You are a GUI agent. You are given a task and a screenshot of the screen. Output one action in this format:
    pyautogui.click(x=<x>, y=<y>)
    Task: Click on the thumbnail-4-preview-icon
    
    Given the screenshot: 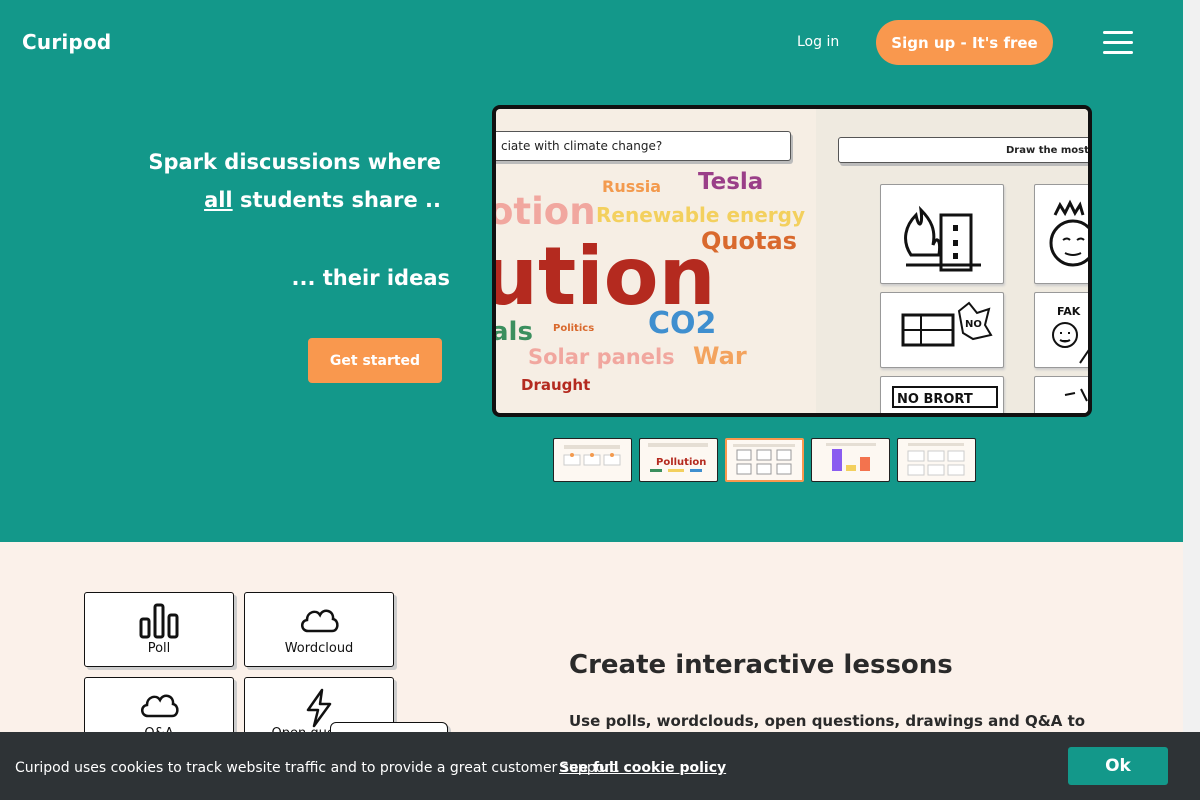 What is the action you would take?
    pyautogui.click(x=851, y=457)
    